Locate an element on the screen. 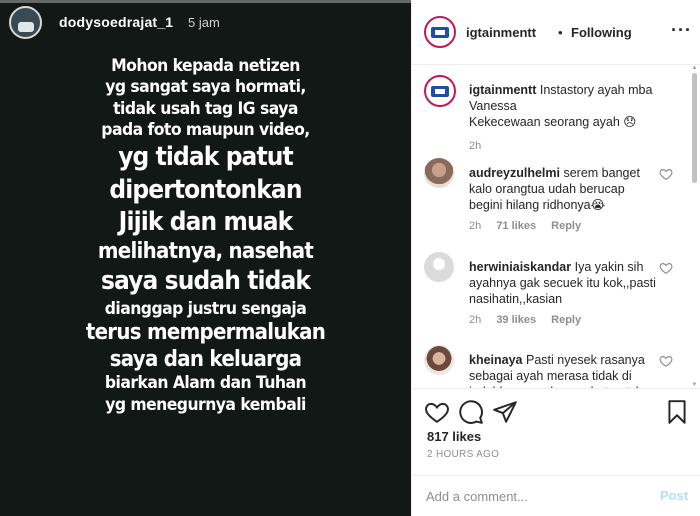  more-options-icon: ··· is located at coordinates (681, 30).